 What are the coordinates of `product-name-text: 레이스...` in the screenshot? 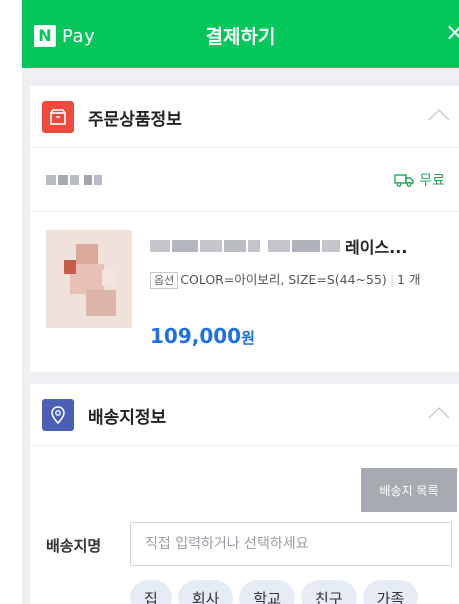 It's located at (376, 247).